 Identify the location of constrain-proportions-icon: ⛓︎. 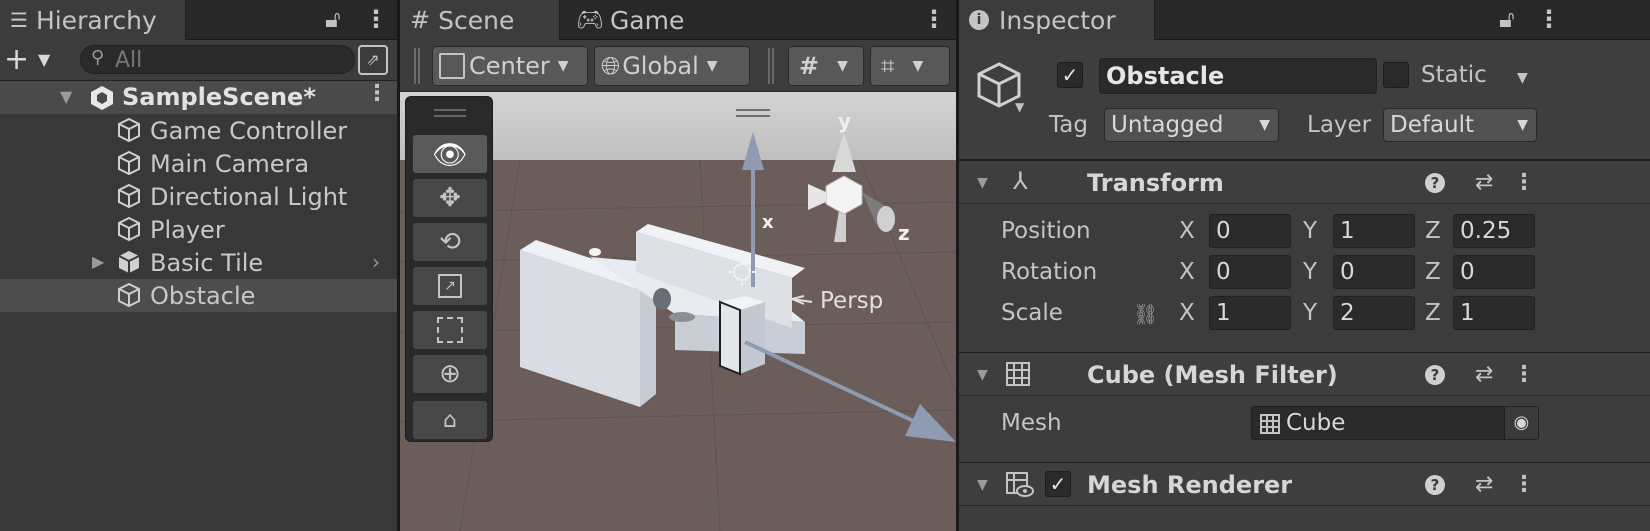
(1145, 314).